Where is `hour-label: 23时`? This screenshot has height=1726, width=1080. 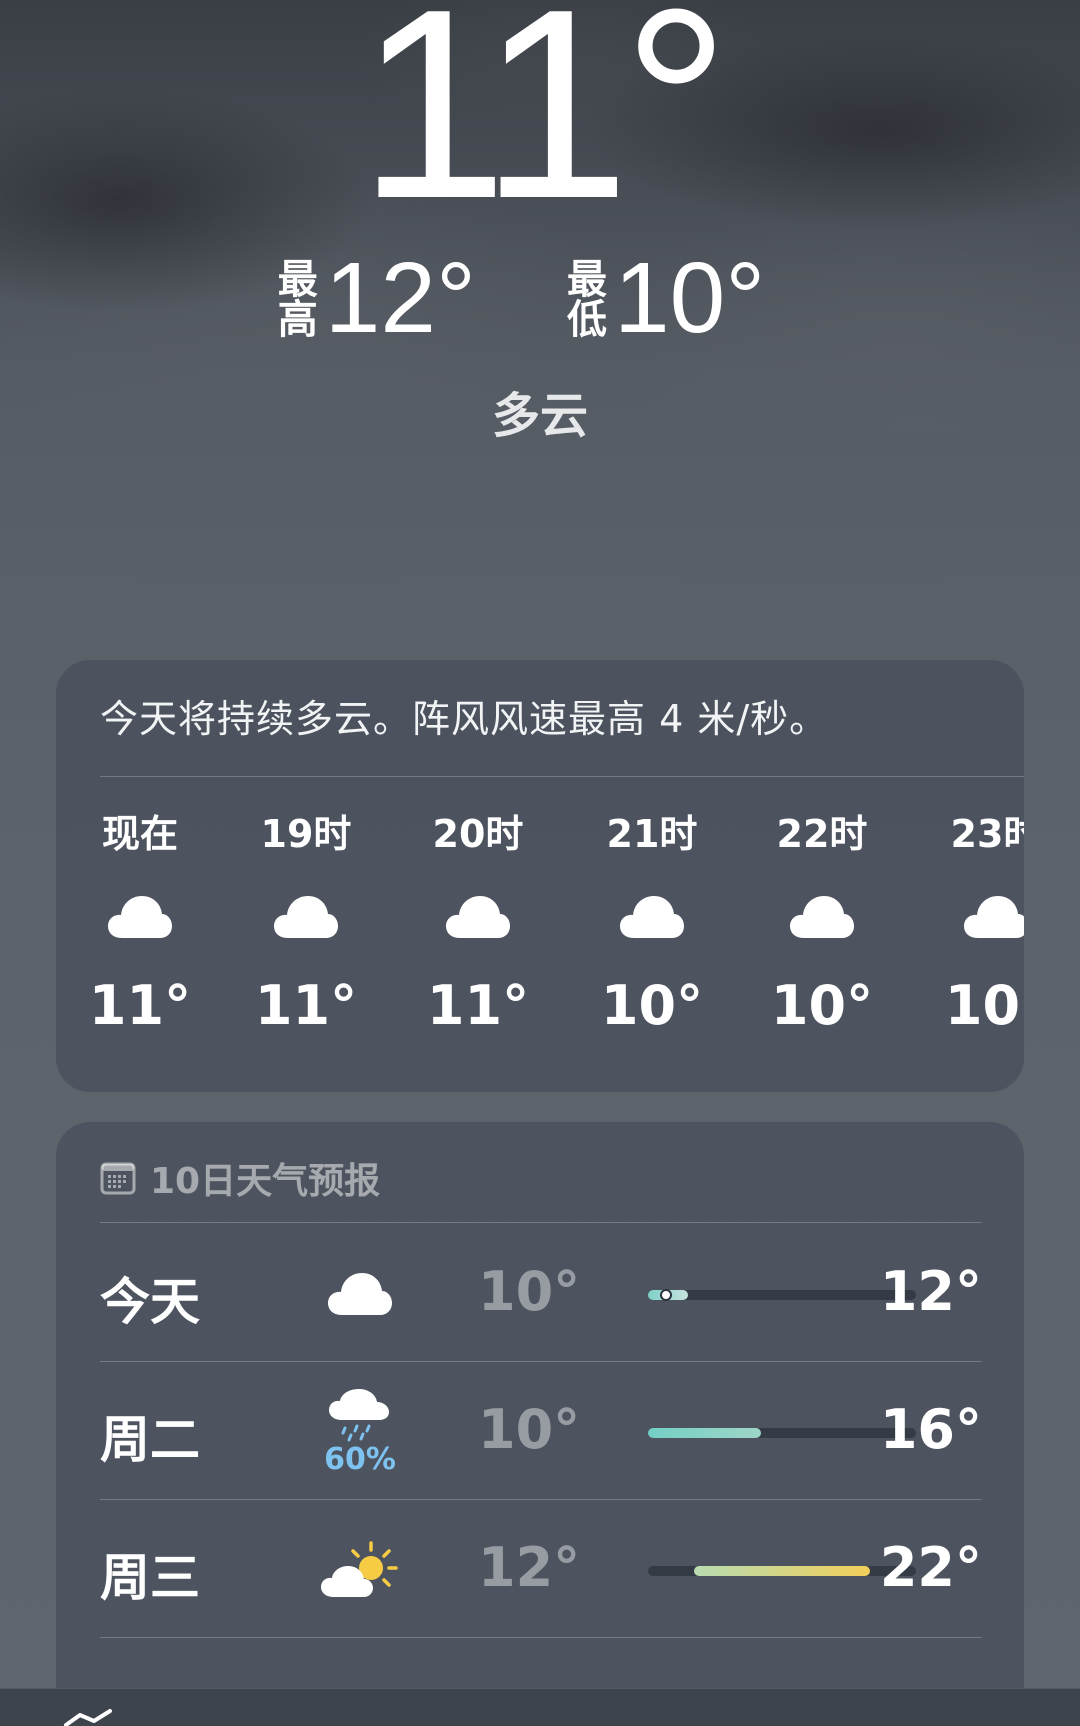
hour-label: 23时 is located at coordinates (987, 834).